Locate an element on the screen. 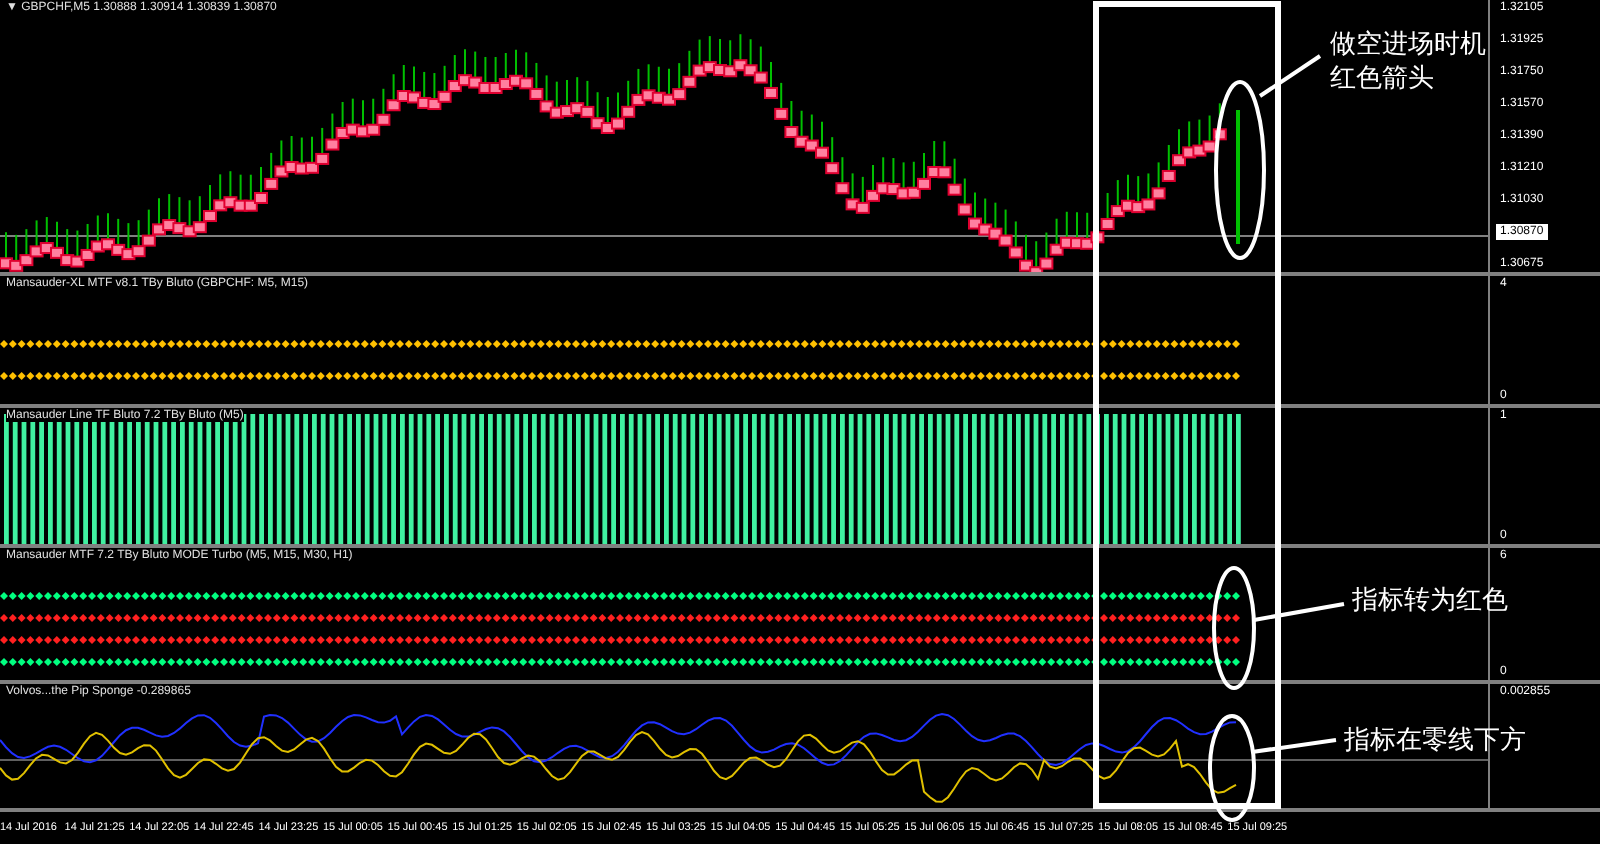  annotation-text: 做空进场时机 红色箭头 is located at coordinates (1408, 62).